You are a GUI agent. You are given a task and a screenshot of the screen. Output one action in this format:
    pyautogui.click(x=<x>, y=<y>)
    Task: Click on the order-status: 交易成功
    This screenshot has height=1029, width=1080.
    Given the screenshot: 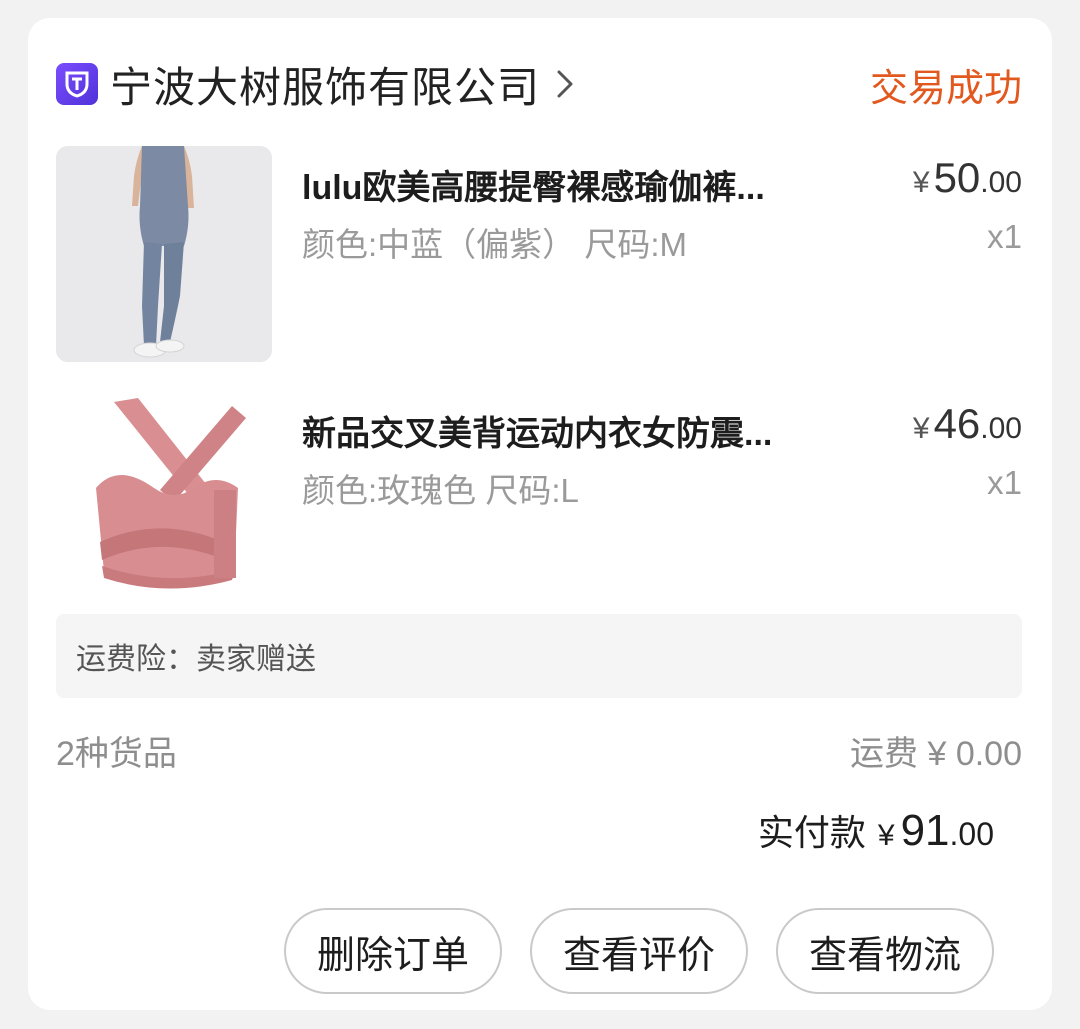 What is the action you would take?
    pyautogui.click(x=945, y=88)
    